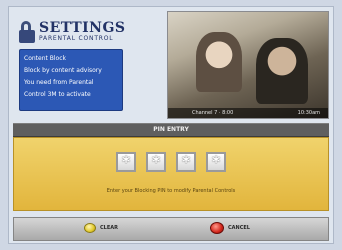 This screenshot has height=250, width=342. Describe the element at coordinates (248, 113) in the screenshot. I see `preview-info-bar: Channel 7 · 8:00 10:30am` at that location.